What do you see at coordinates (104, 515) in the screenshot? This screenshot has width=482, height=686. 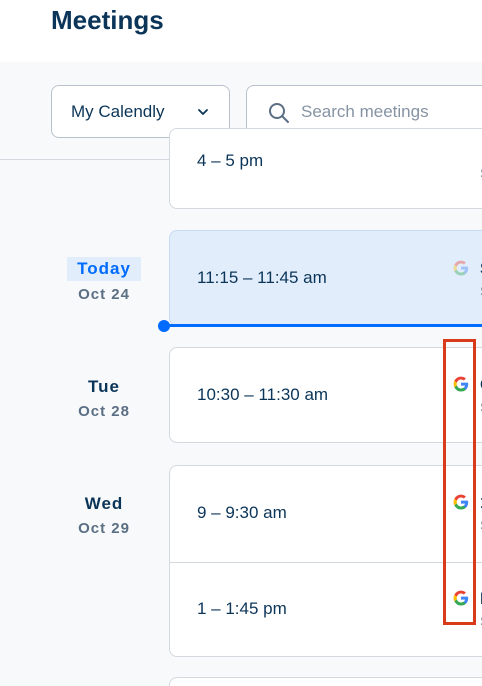 I see `day-label-wed: Wed Oct 29` at bounding box center [104, 515].